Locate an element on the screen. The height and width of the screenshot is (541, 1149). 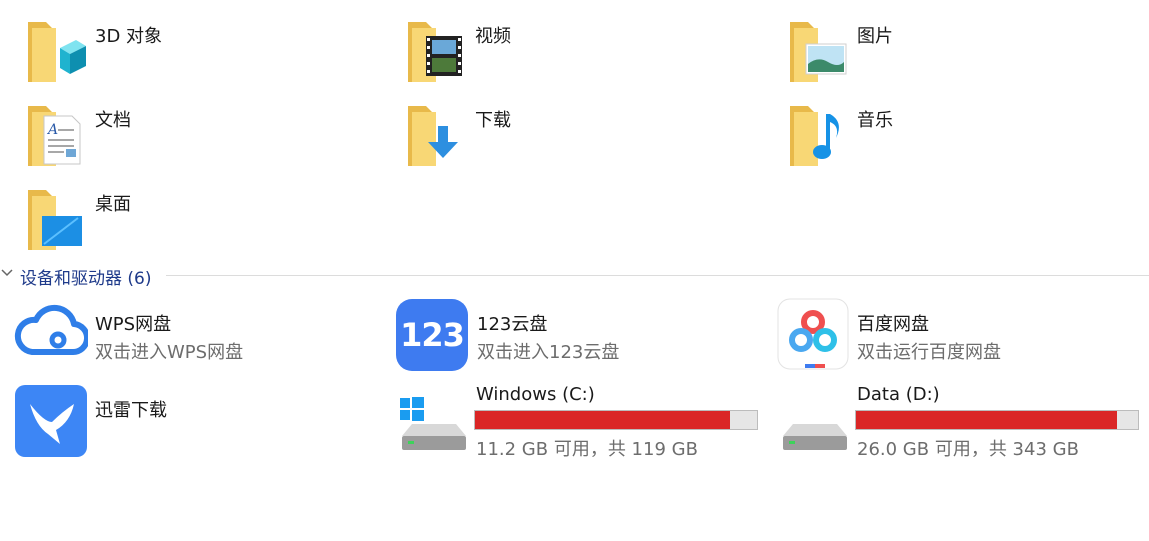
folder-label: 视频 is located at coordinates (493, 36).